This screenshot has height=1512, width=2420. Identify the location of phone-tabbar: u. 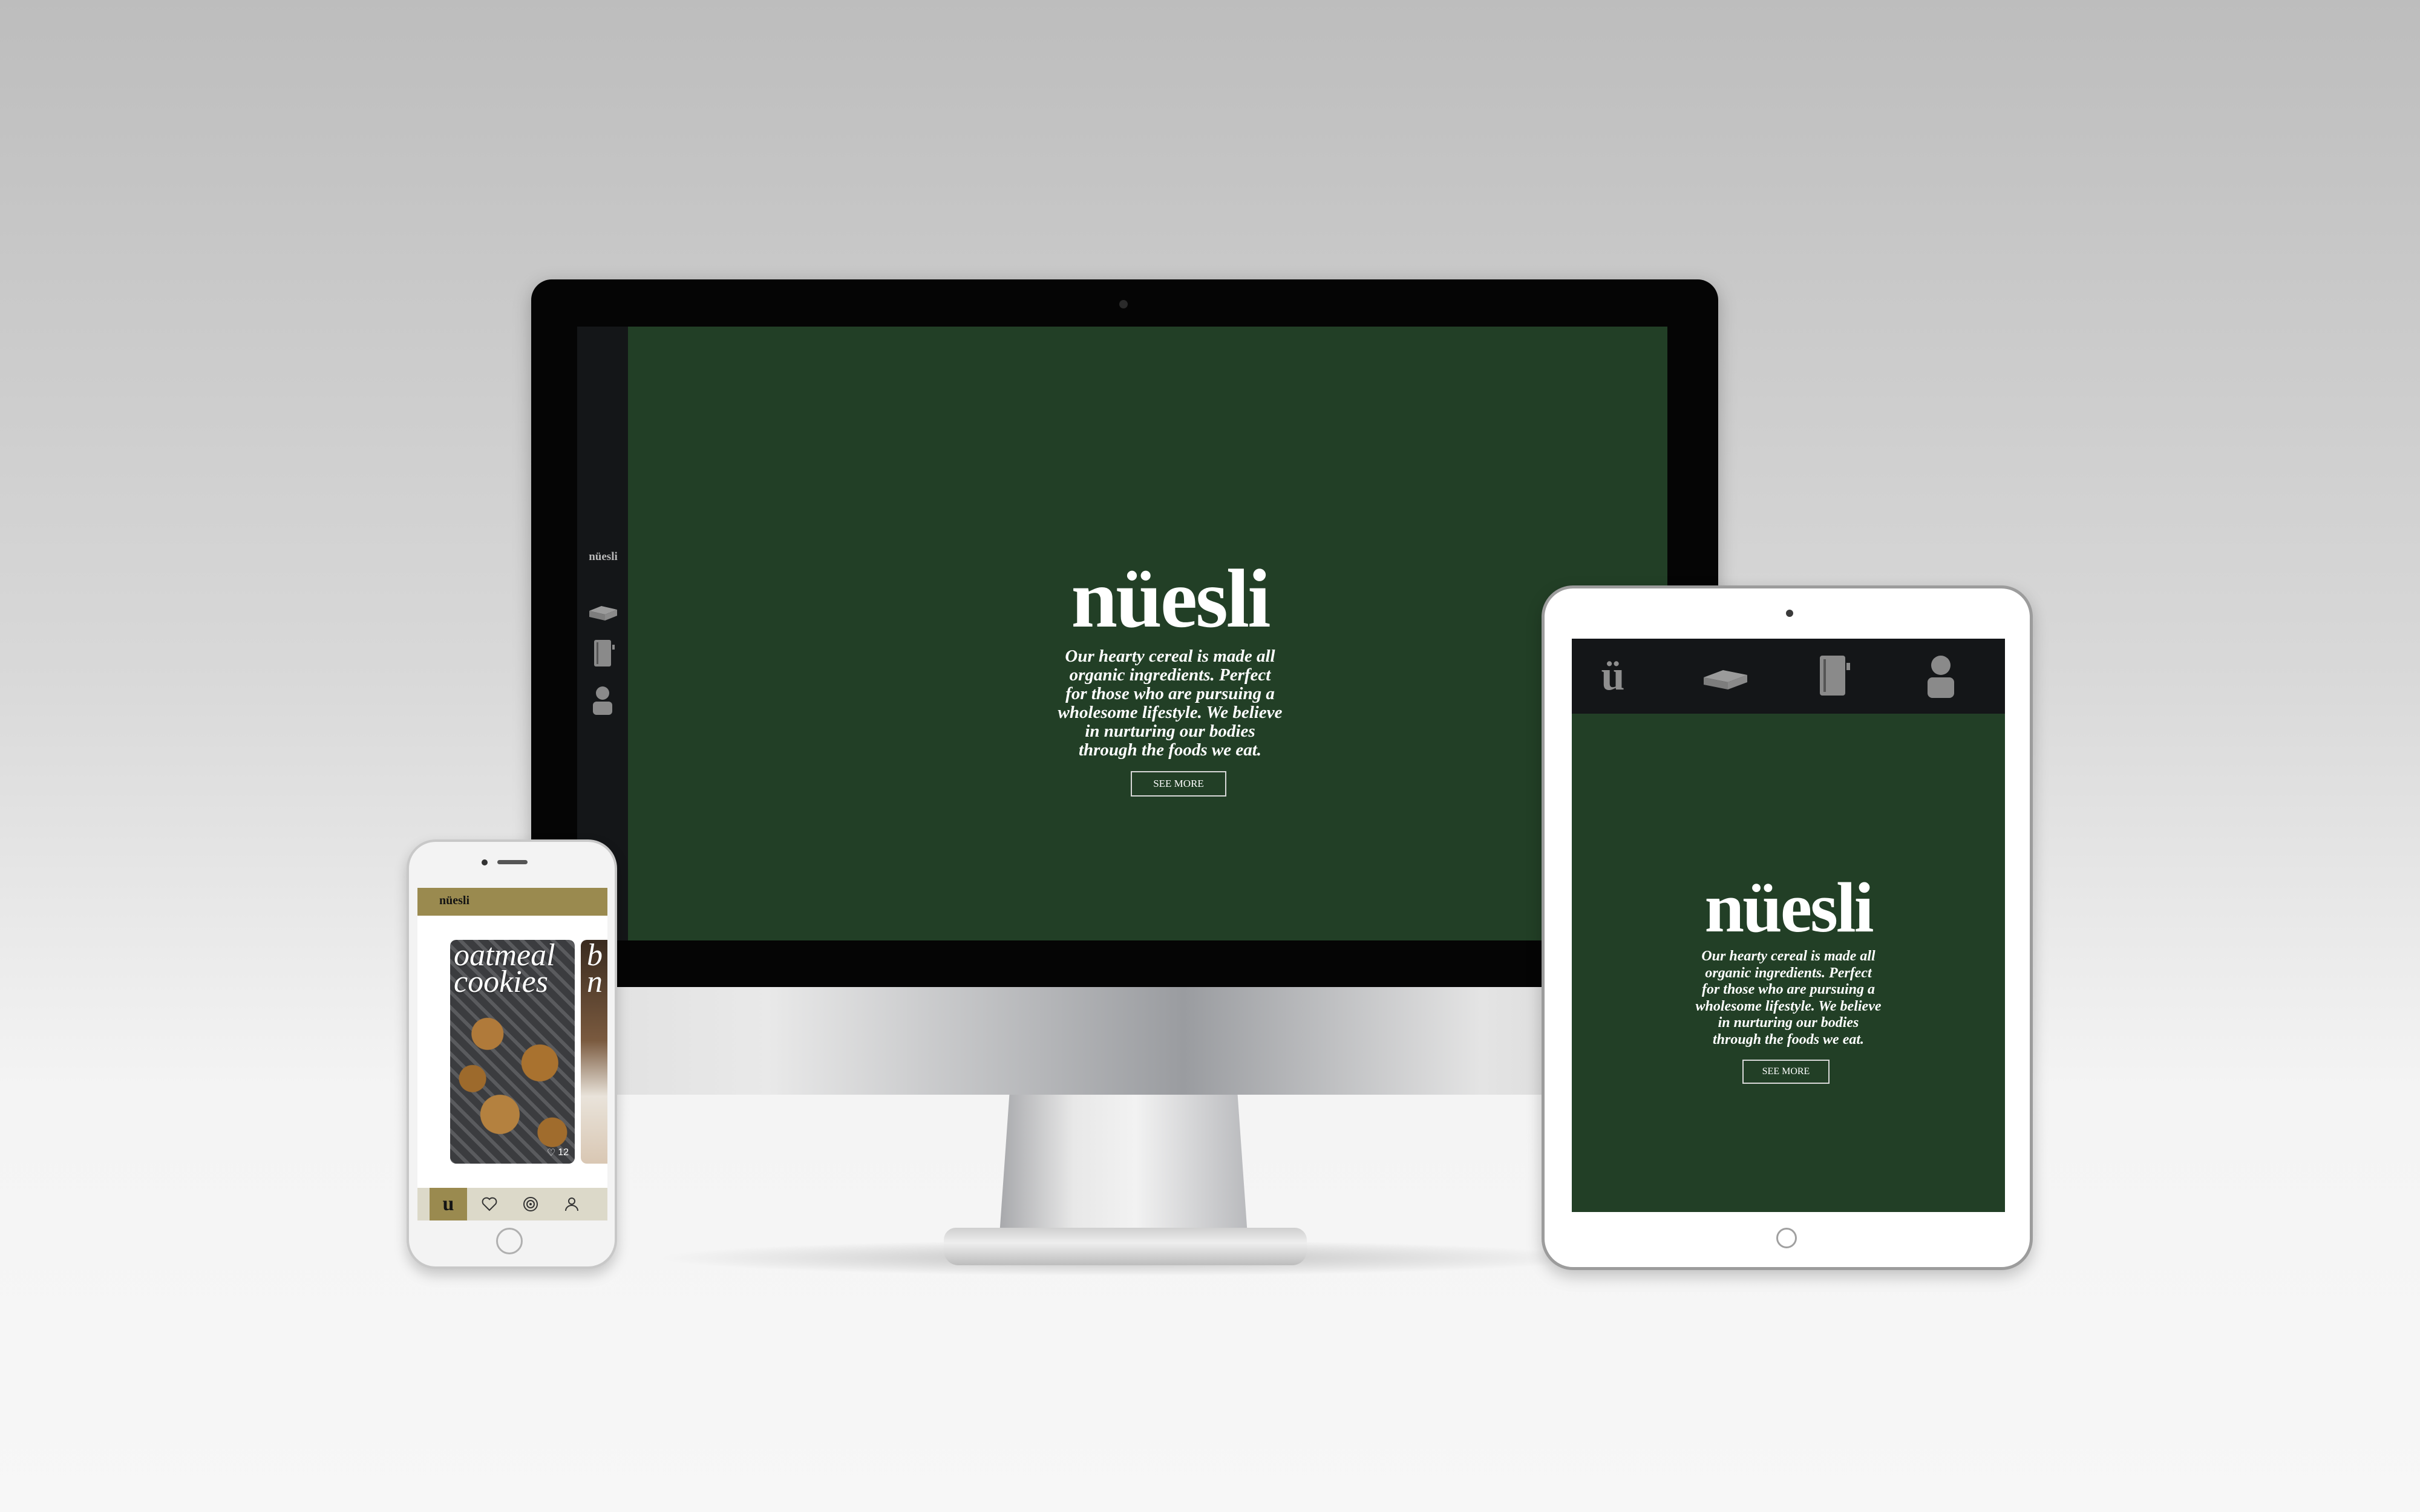
(512, 1204).